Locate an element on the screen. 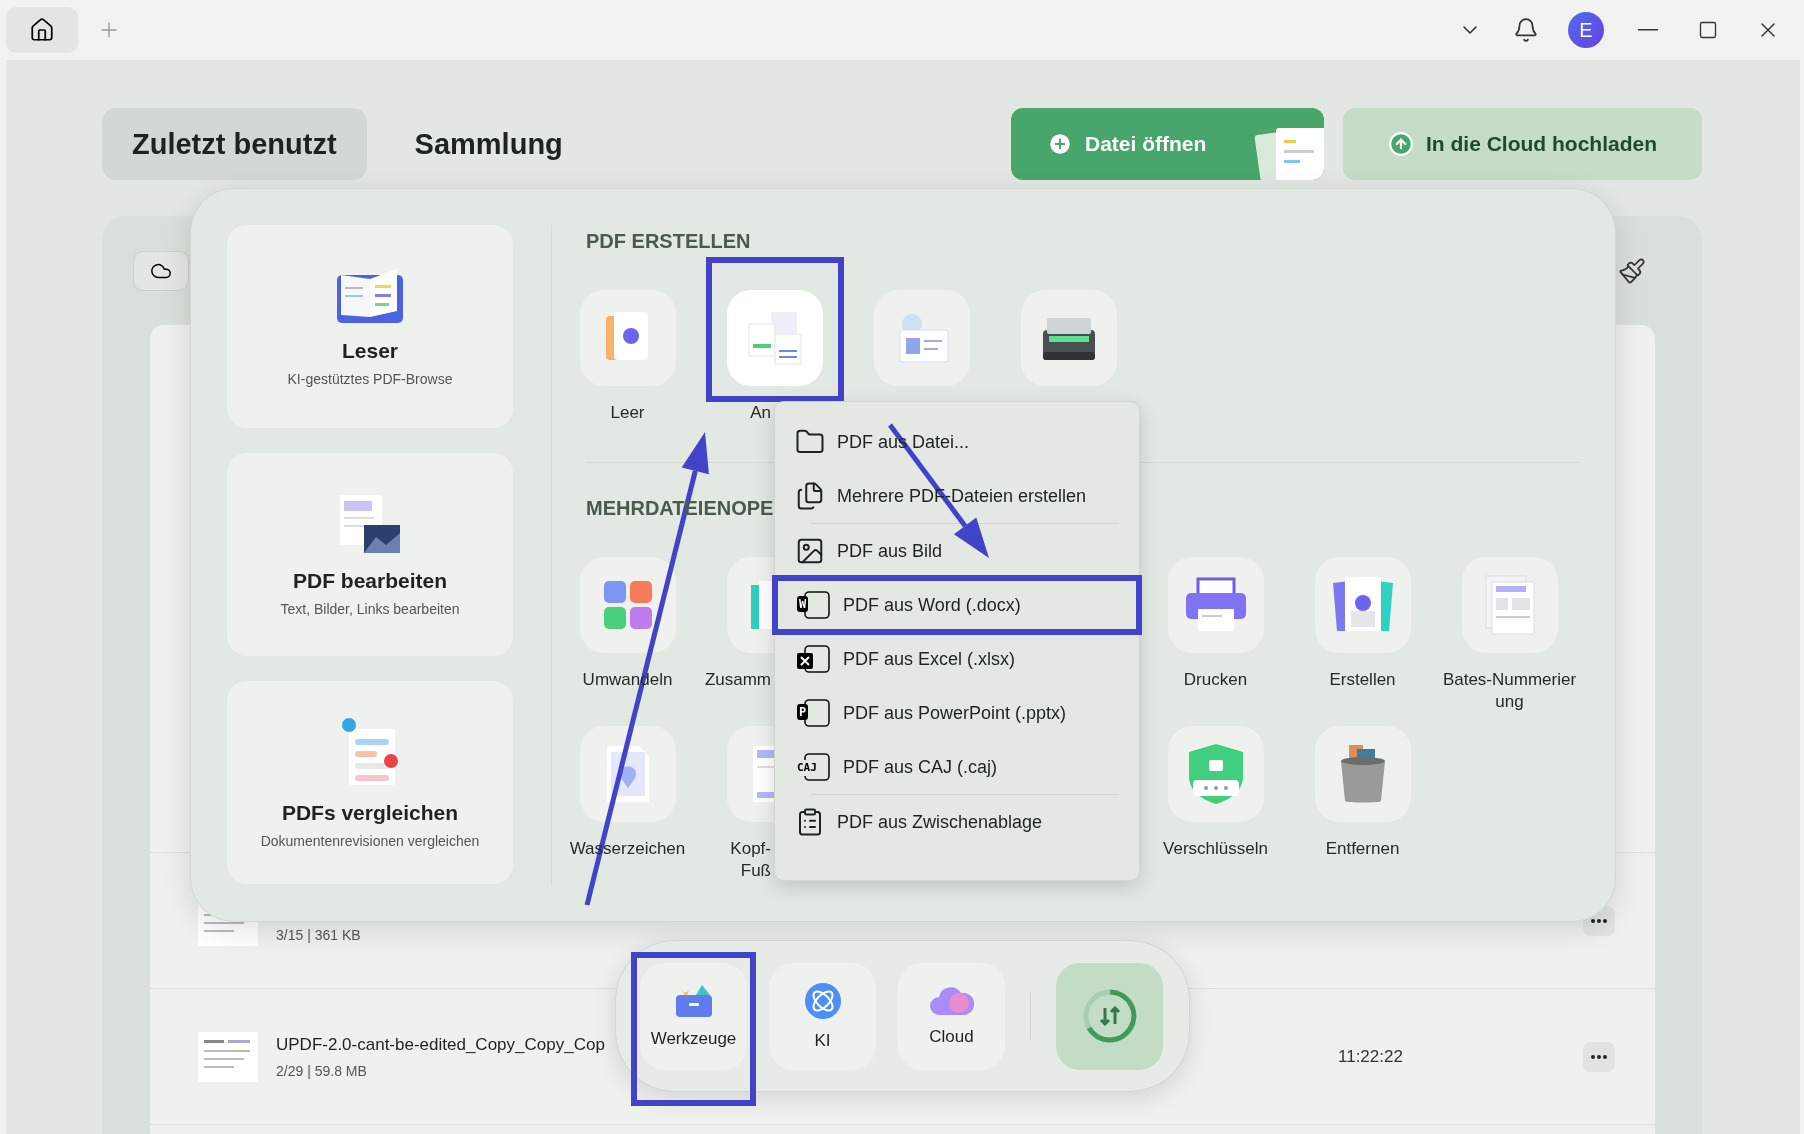 The width and height of the screenshot is (1804, 1134). tool-label: Bates-Nummerier ung is located at coordinates (1509, 691).